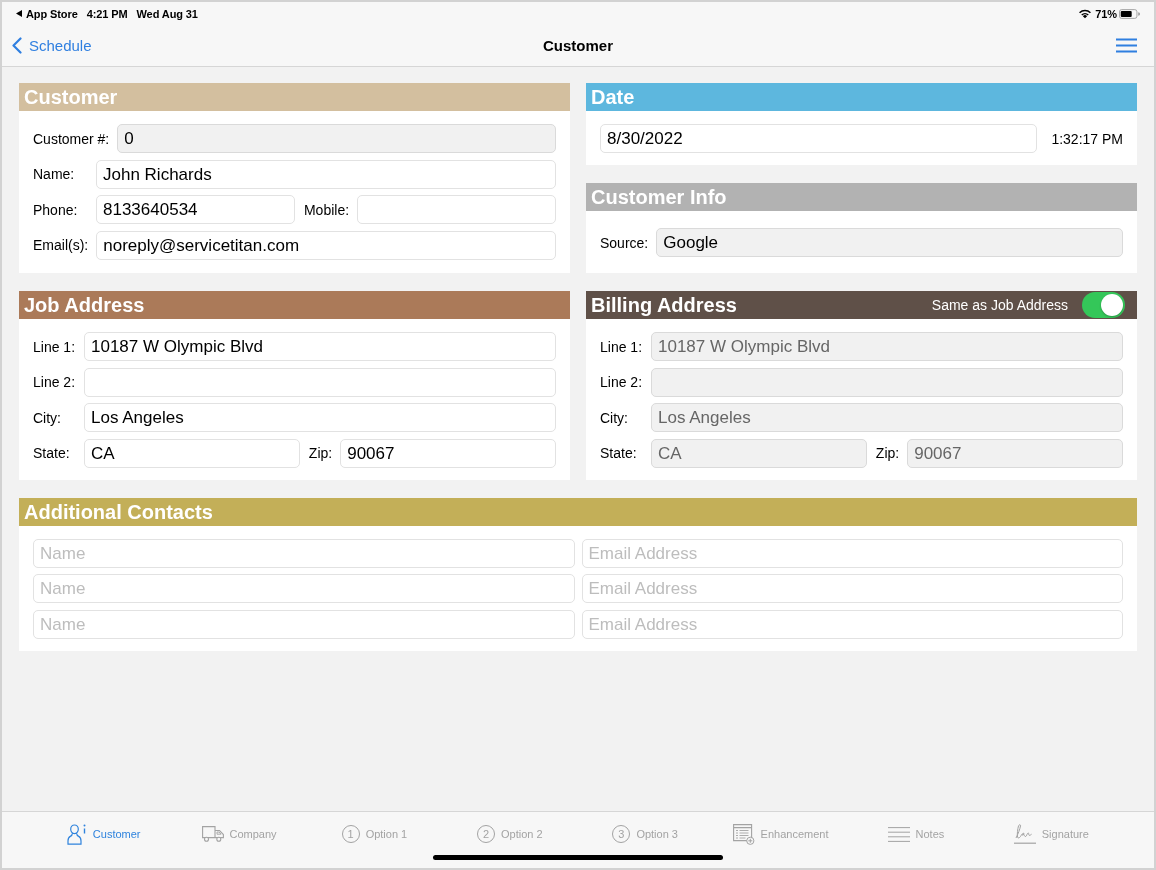  I want to click on input-field: John Richards, so click(326, 174).